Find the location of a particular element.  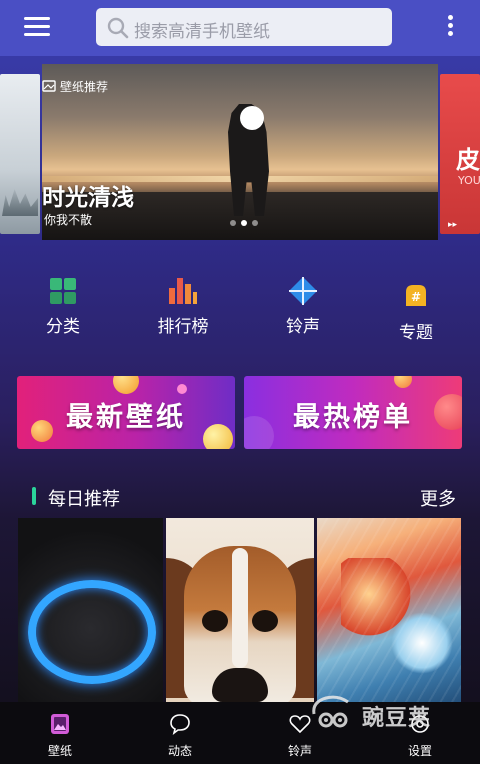

watermark-text: 豌豆荚 is located at coordinates (397, 718).